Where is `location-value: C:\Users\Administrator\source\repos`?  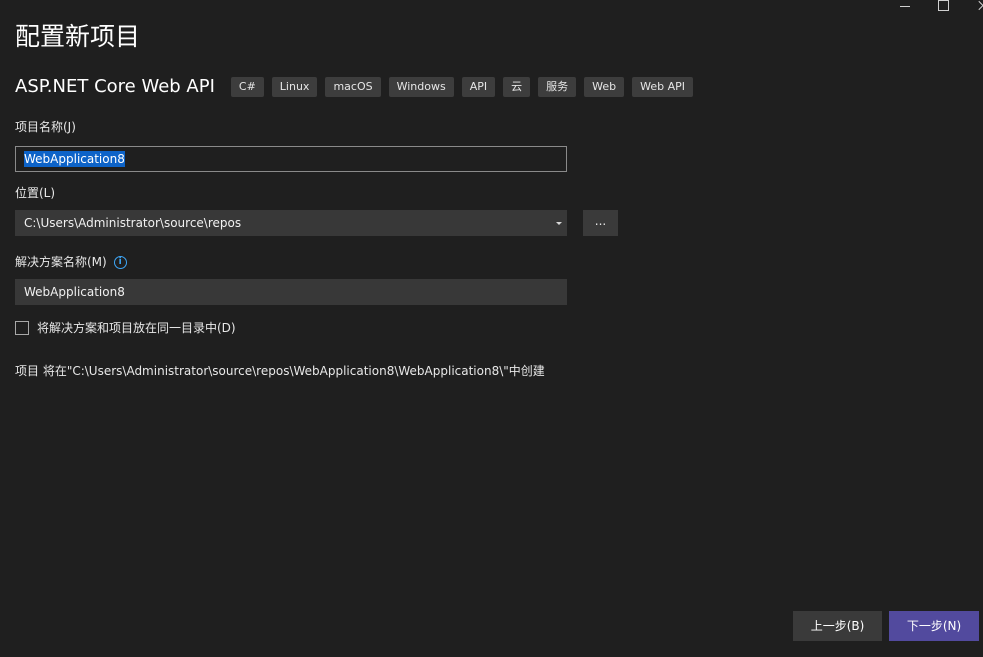 location-value: C:\Users\Administrator\source\repos is located at coordinates (133, 223).